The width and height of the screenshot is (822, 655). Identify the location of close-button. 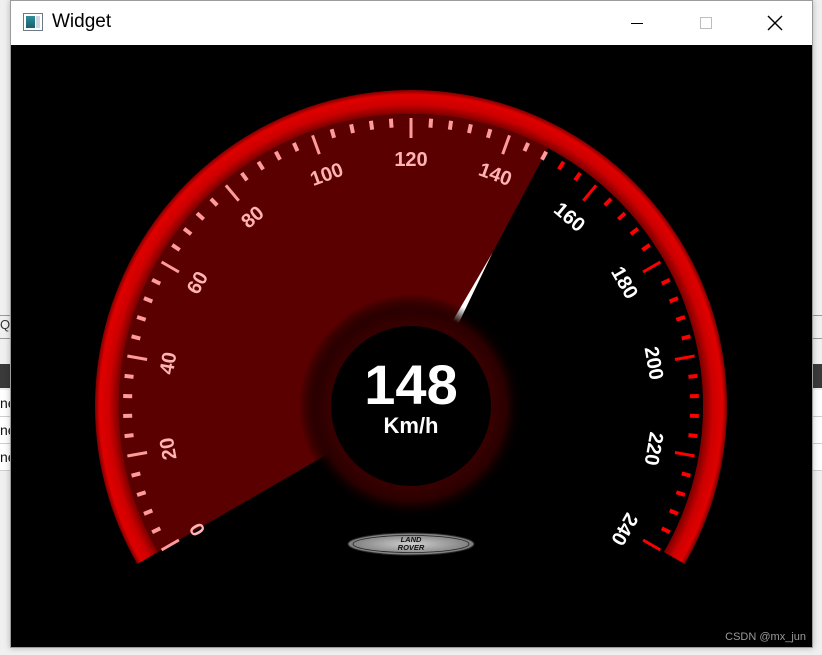
(775, 23).